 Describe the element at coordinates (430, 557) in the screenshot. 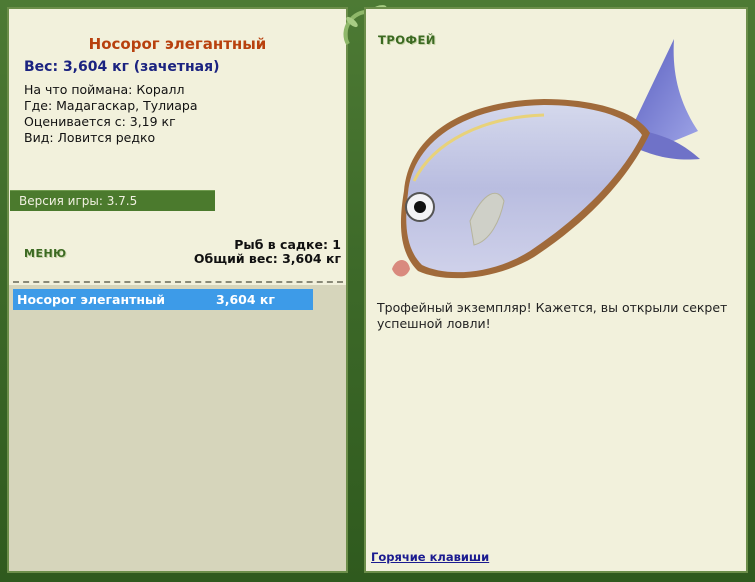

I see `hotkeys-link: Горячие клавиши` at that location.